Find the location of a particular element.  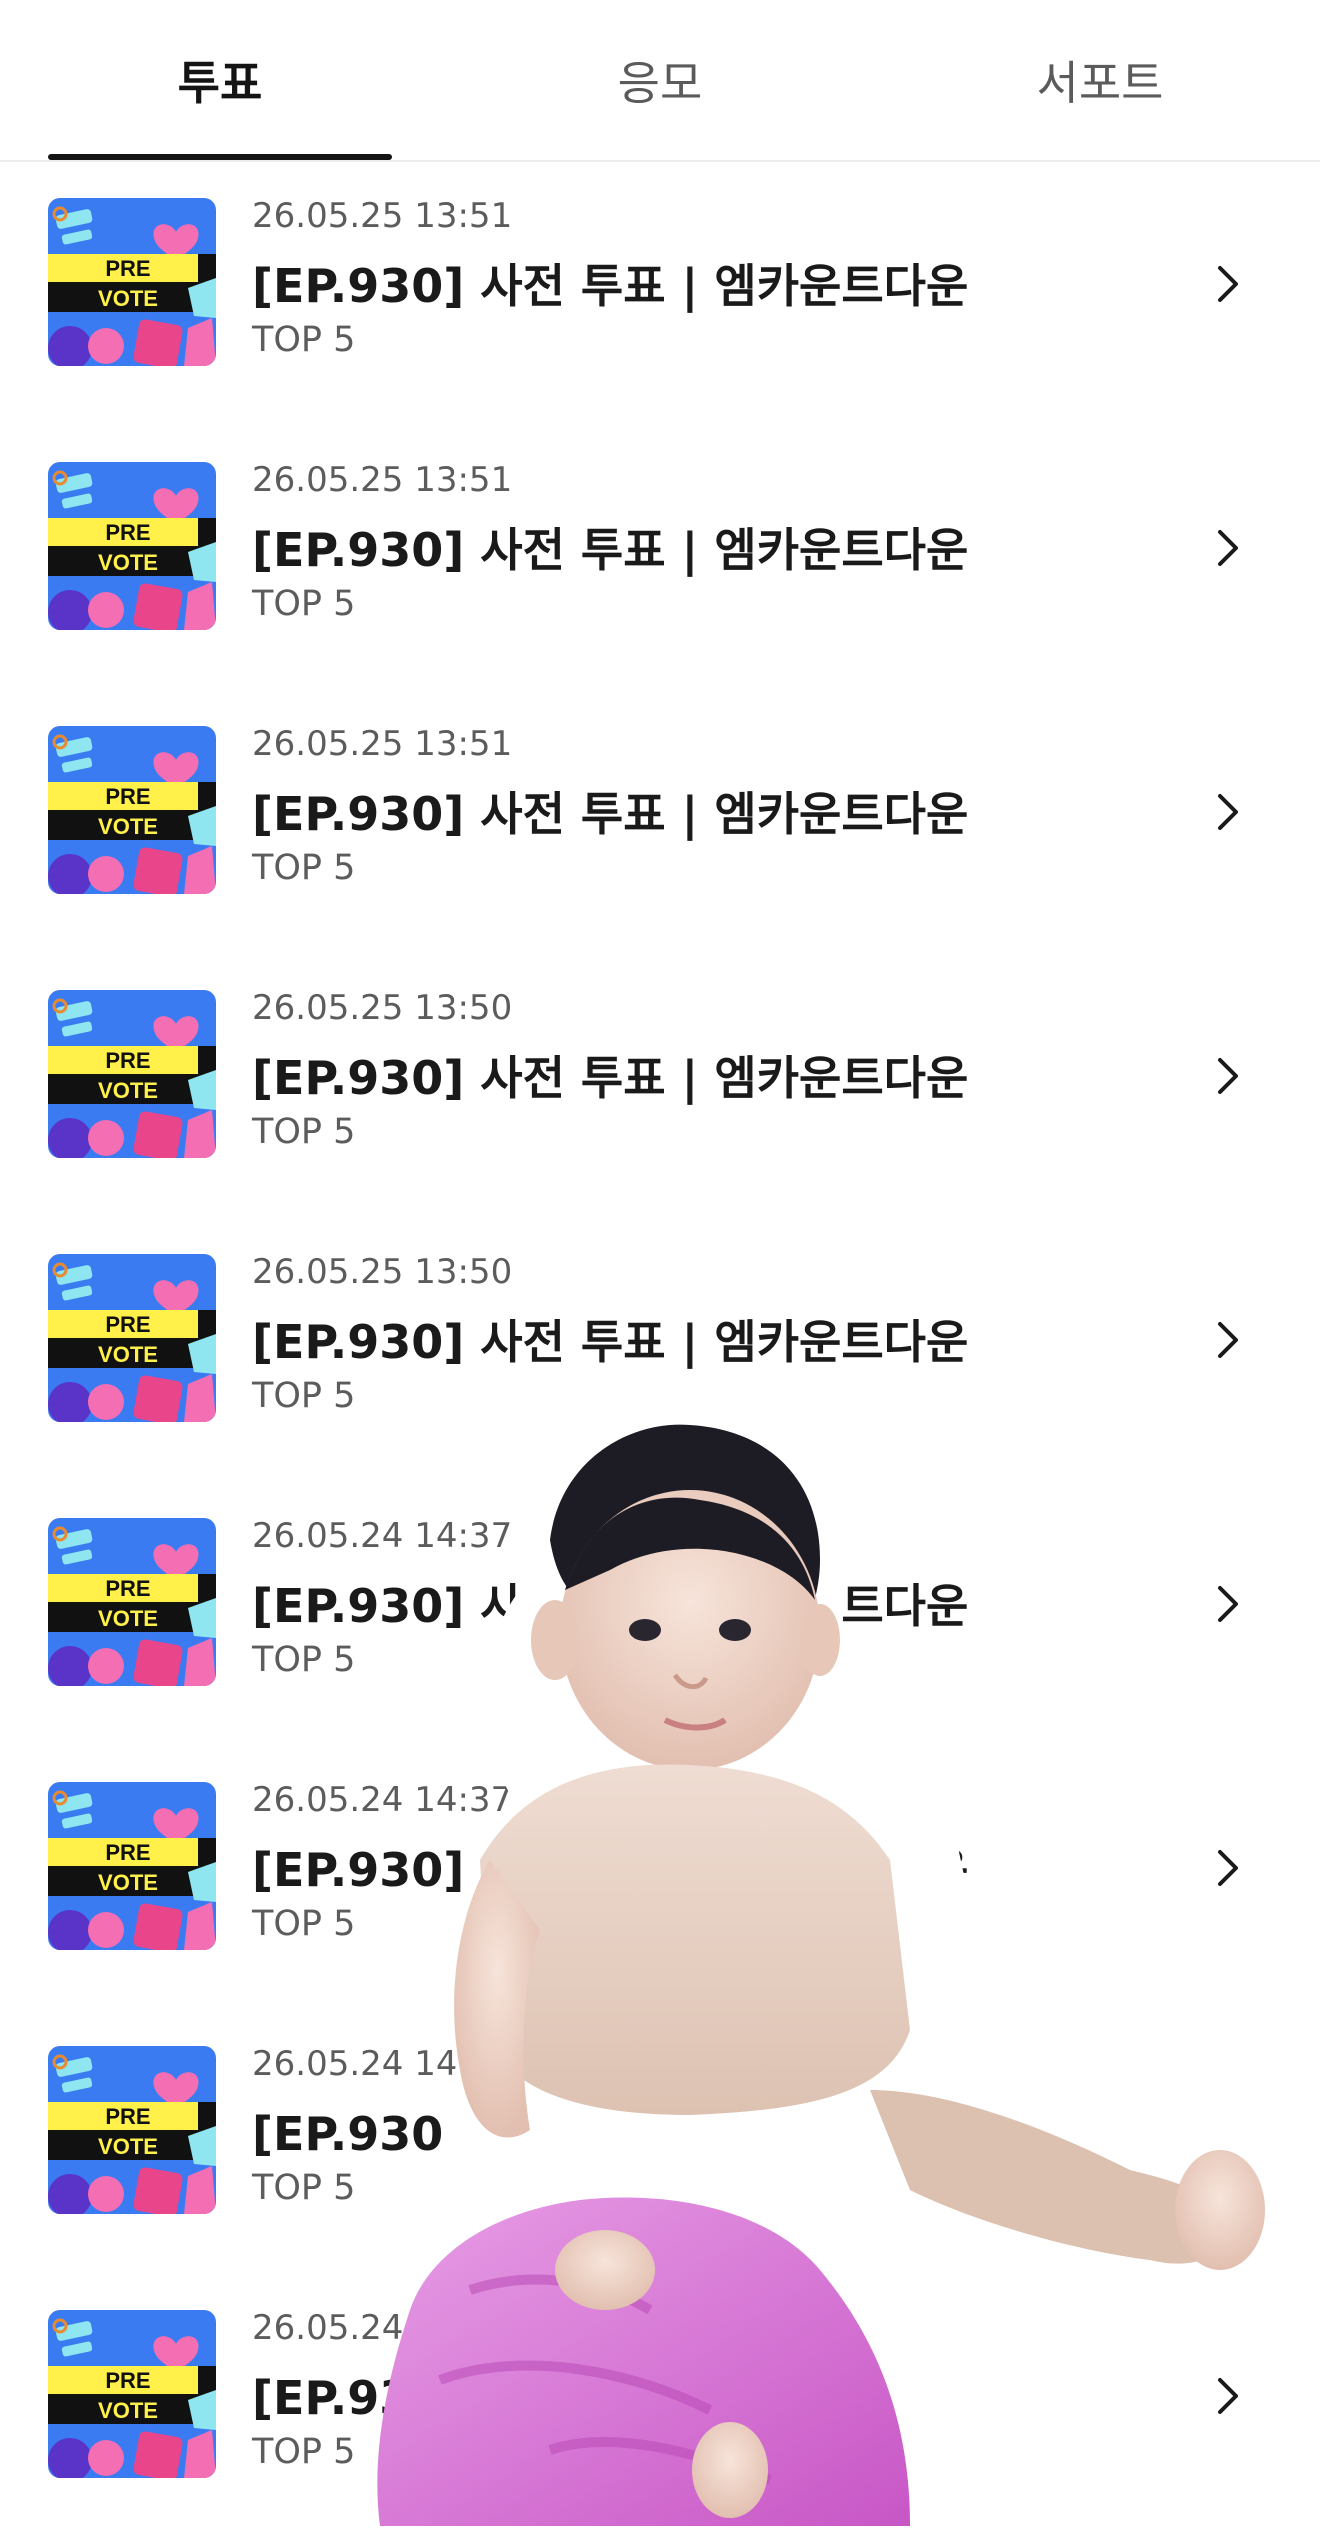

tab-apply: 응모 is located at coordinates (660, 80).